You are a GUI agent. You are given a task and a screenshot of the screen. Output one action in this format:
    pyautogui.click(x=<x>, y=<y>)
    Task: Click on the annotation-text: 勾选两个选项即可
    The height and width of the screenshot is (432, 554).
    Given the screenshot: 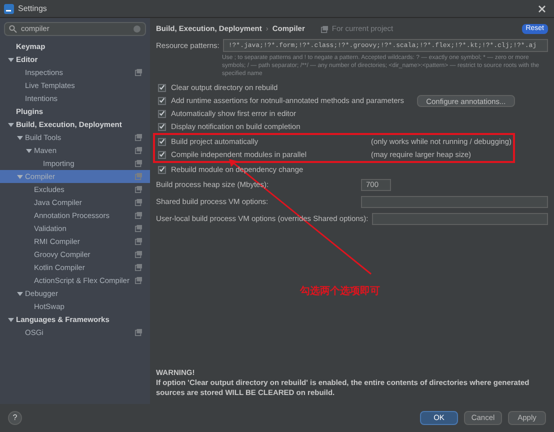 What is the action you would take?
    pyautogui.click(x=340, y=291)
    